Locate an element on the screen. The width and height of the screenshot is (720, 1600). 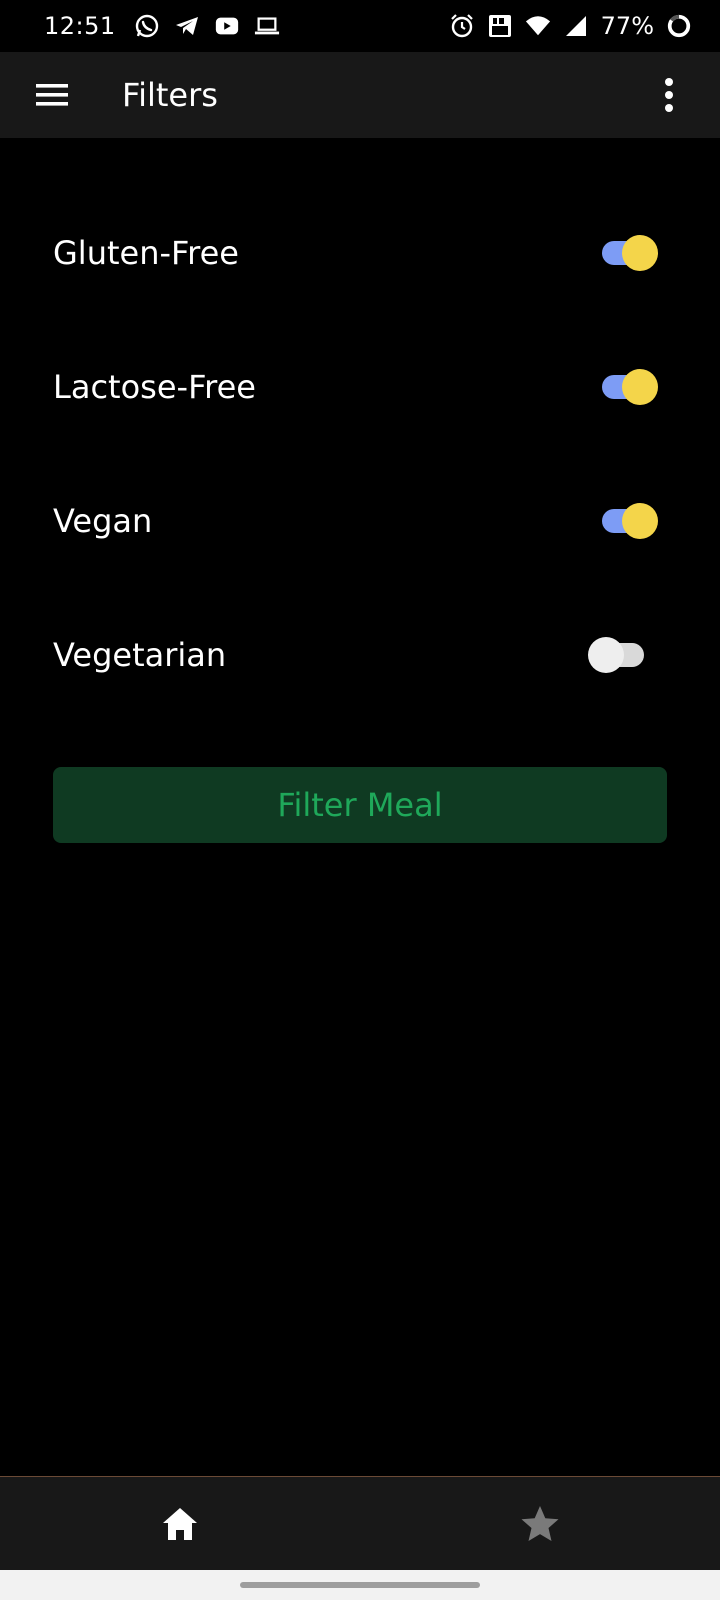
lactose-free-switch is located at coordinates (627, 387).